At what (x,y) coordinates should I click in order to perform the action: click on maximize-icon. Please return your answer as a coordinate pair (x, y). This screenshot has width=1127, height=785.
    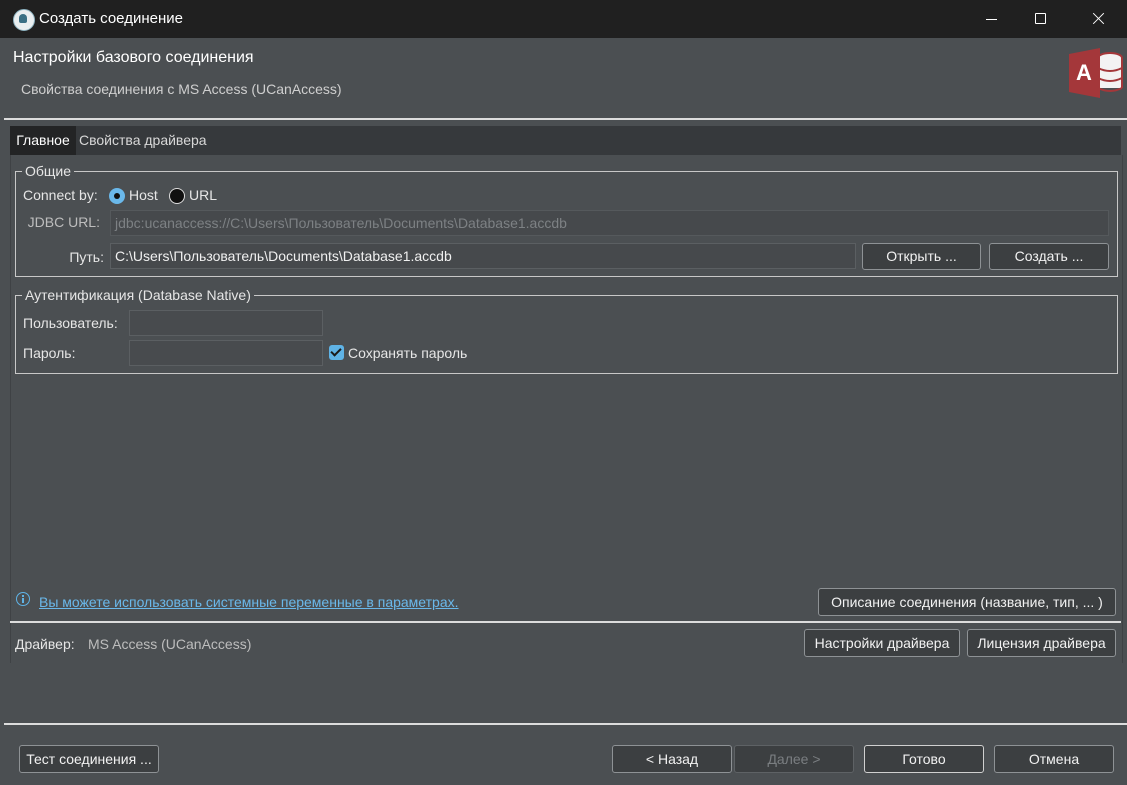
    Looking at the image, I should click on (1040, 19).